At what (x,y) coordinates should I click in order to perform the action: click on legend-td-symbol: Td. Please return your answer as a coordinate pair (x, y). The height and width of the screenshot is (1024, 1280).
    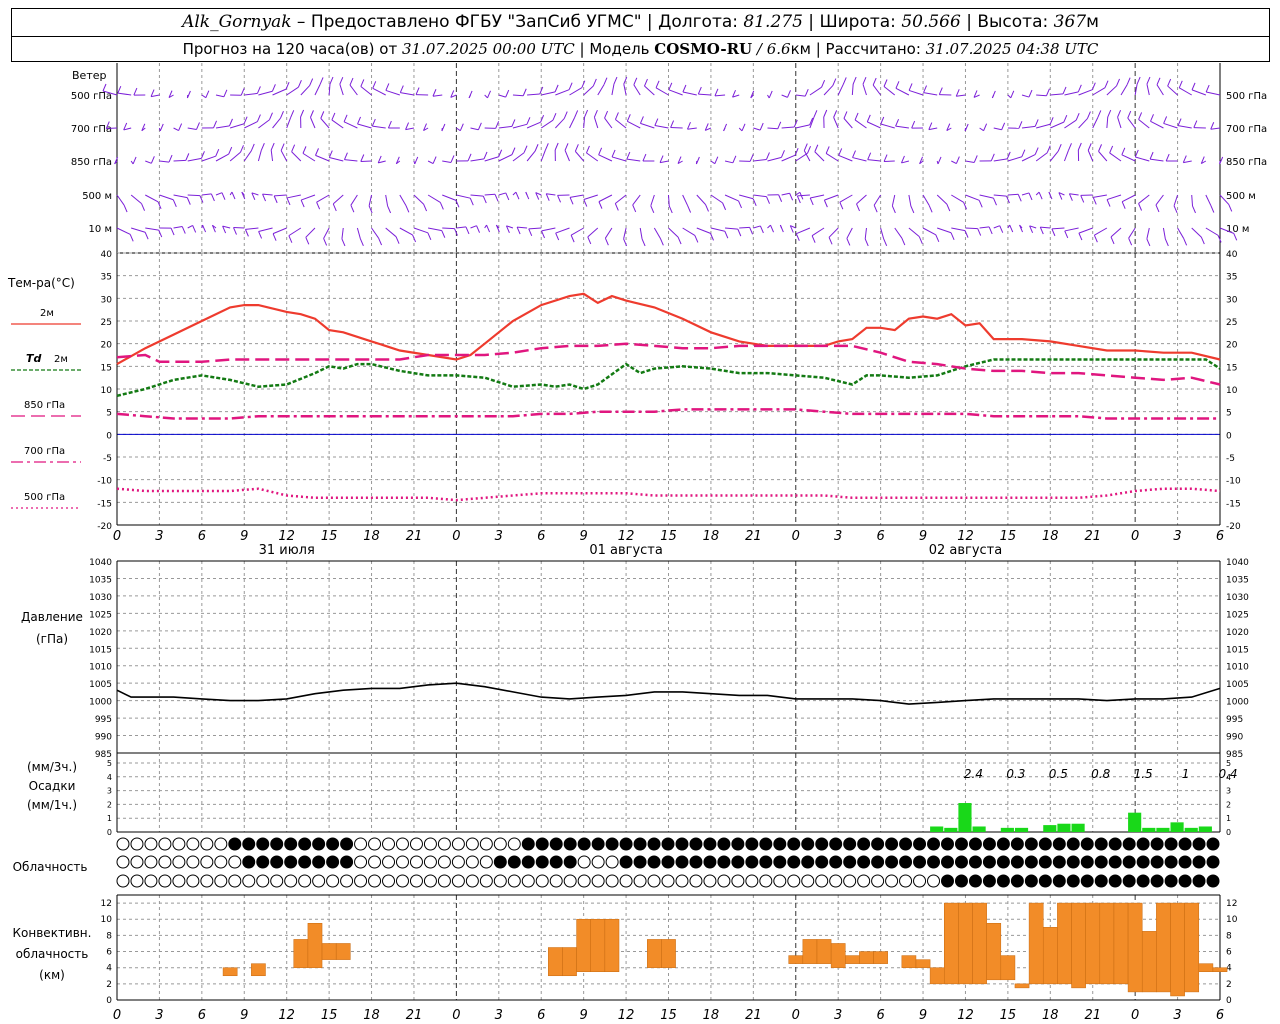
    Looking at the image, I should click on (34, 358).